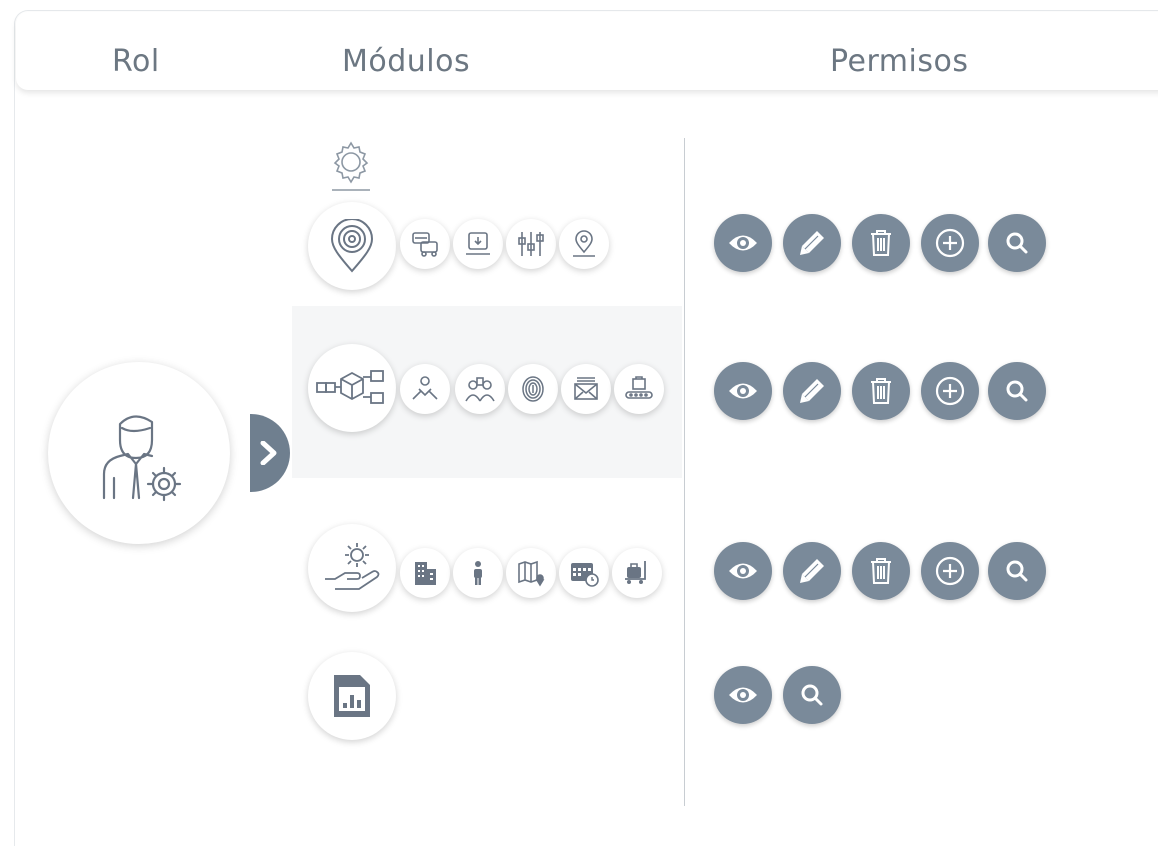  I want to click on submodule-monitor, so click(478, 244).